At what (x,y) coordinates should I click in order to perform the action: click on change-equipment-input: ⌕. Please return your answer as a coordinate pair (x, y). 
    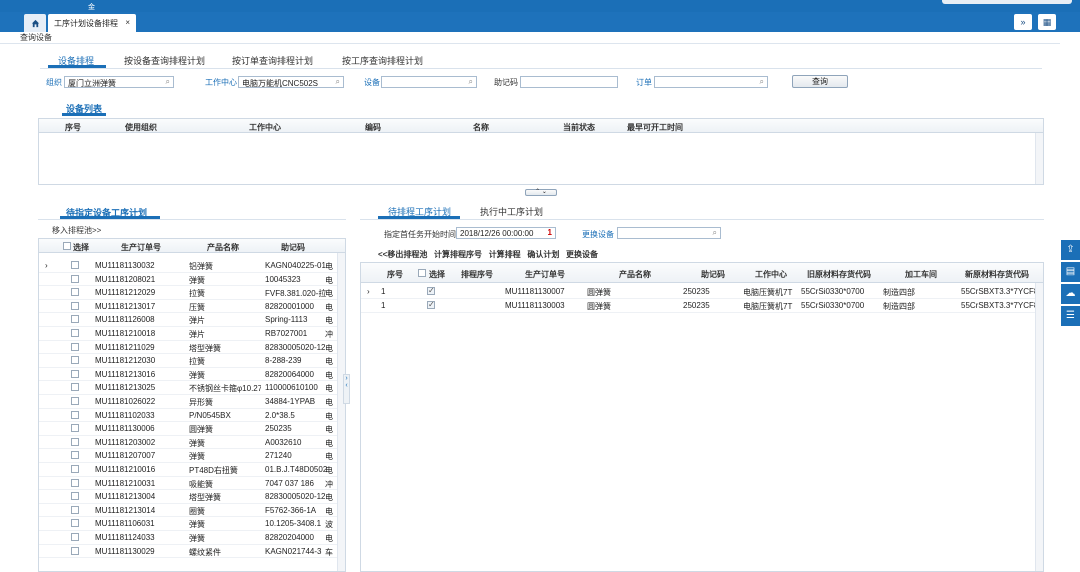
    Looking at the image, I should click on (669, 233).